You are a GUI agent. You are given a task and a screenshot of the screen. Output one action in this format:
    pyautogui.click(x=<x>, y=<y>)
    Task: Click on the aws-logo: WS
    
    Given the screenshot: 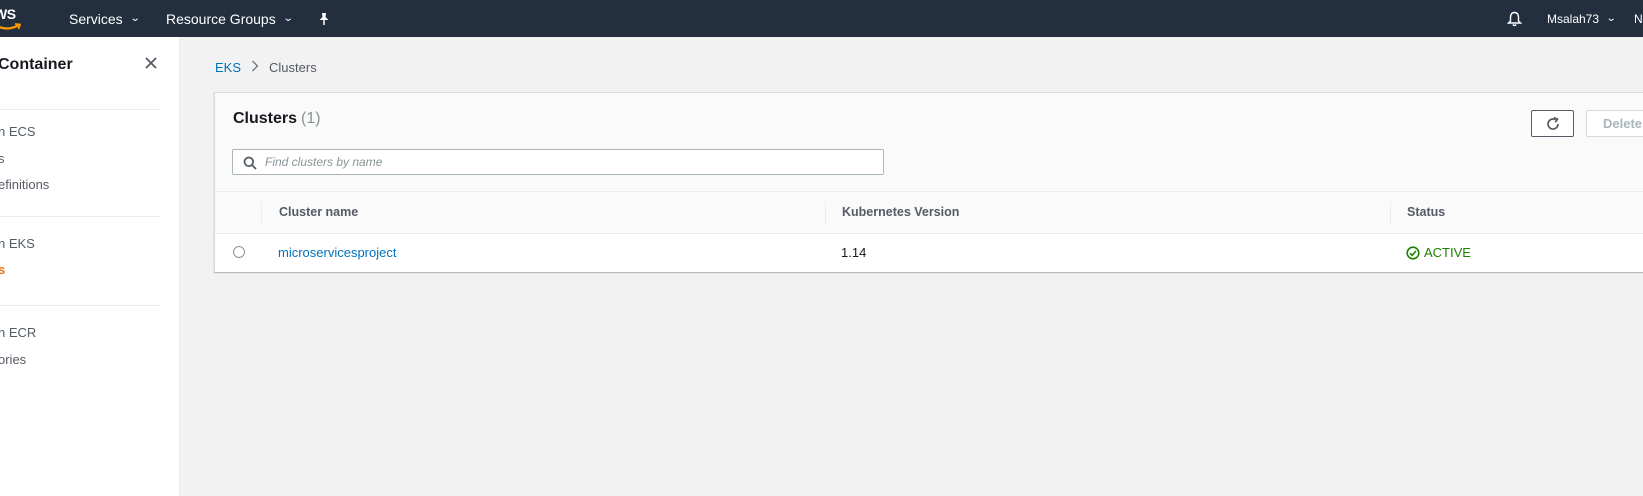 What is the action you would take?
    pyautogui.click(x=12, y=17)
    